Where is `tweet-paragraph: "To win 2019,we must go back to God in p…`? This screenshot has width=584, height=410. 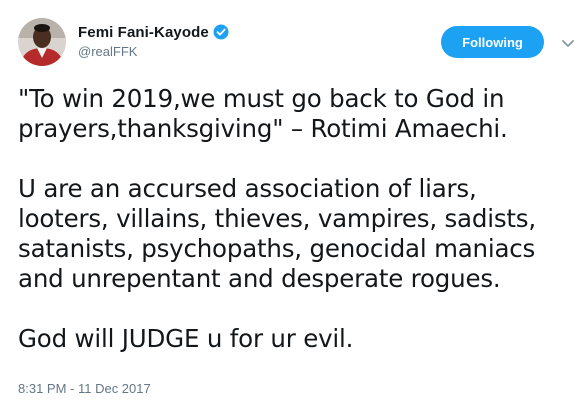 tweet-paragraph: "To win 2019,we must go back to God in p… is located at coordinates (263, 113).